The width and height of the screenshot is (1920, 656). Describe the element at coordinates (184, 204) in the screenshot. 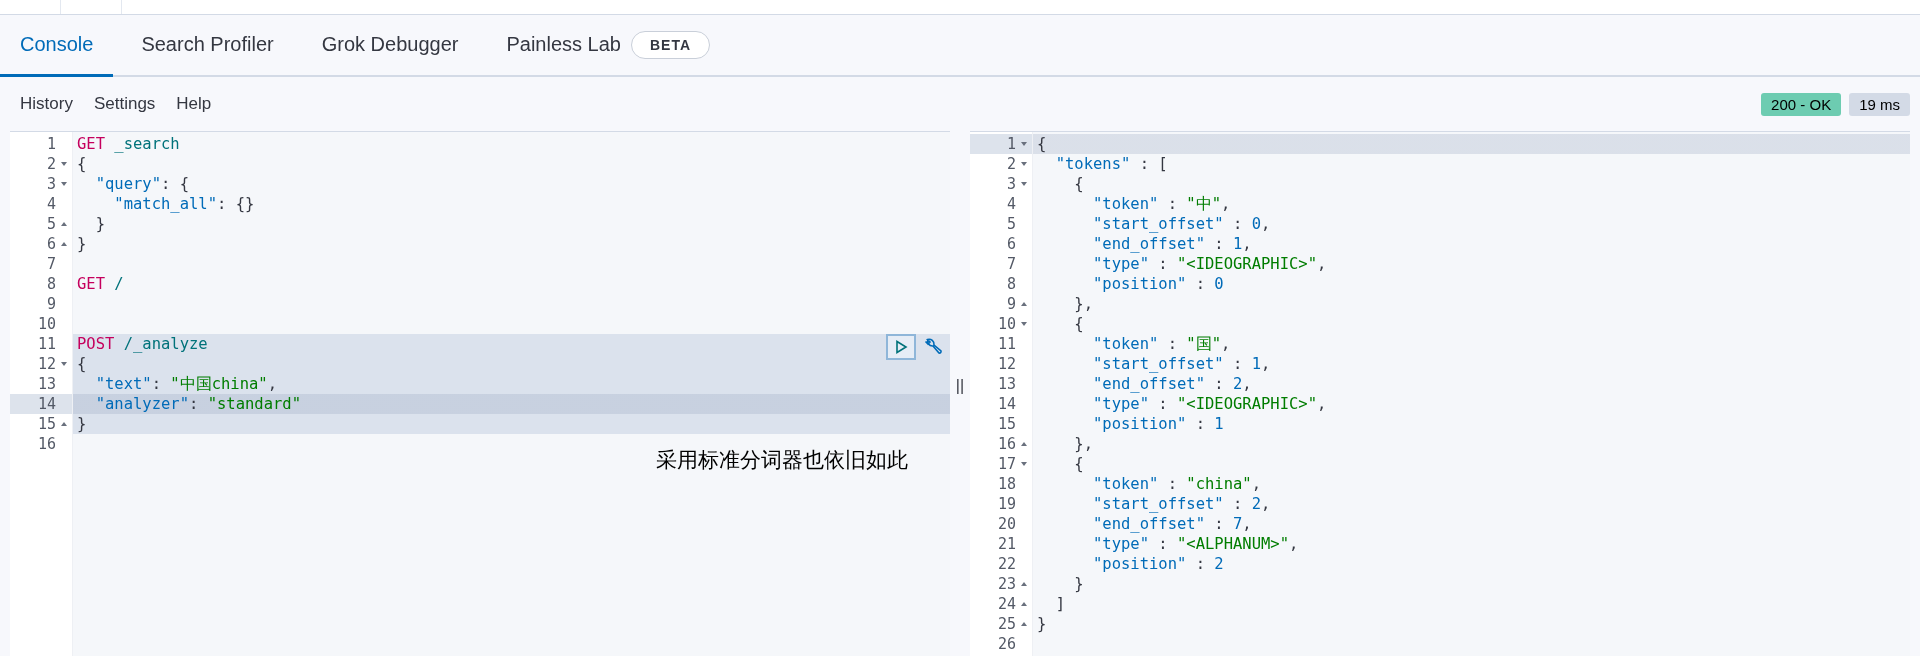

I see `code-line: "match_all": {}` at that location.